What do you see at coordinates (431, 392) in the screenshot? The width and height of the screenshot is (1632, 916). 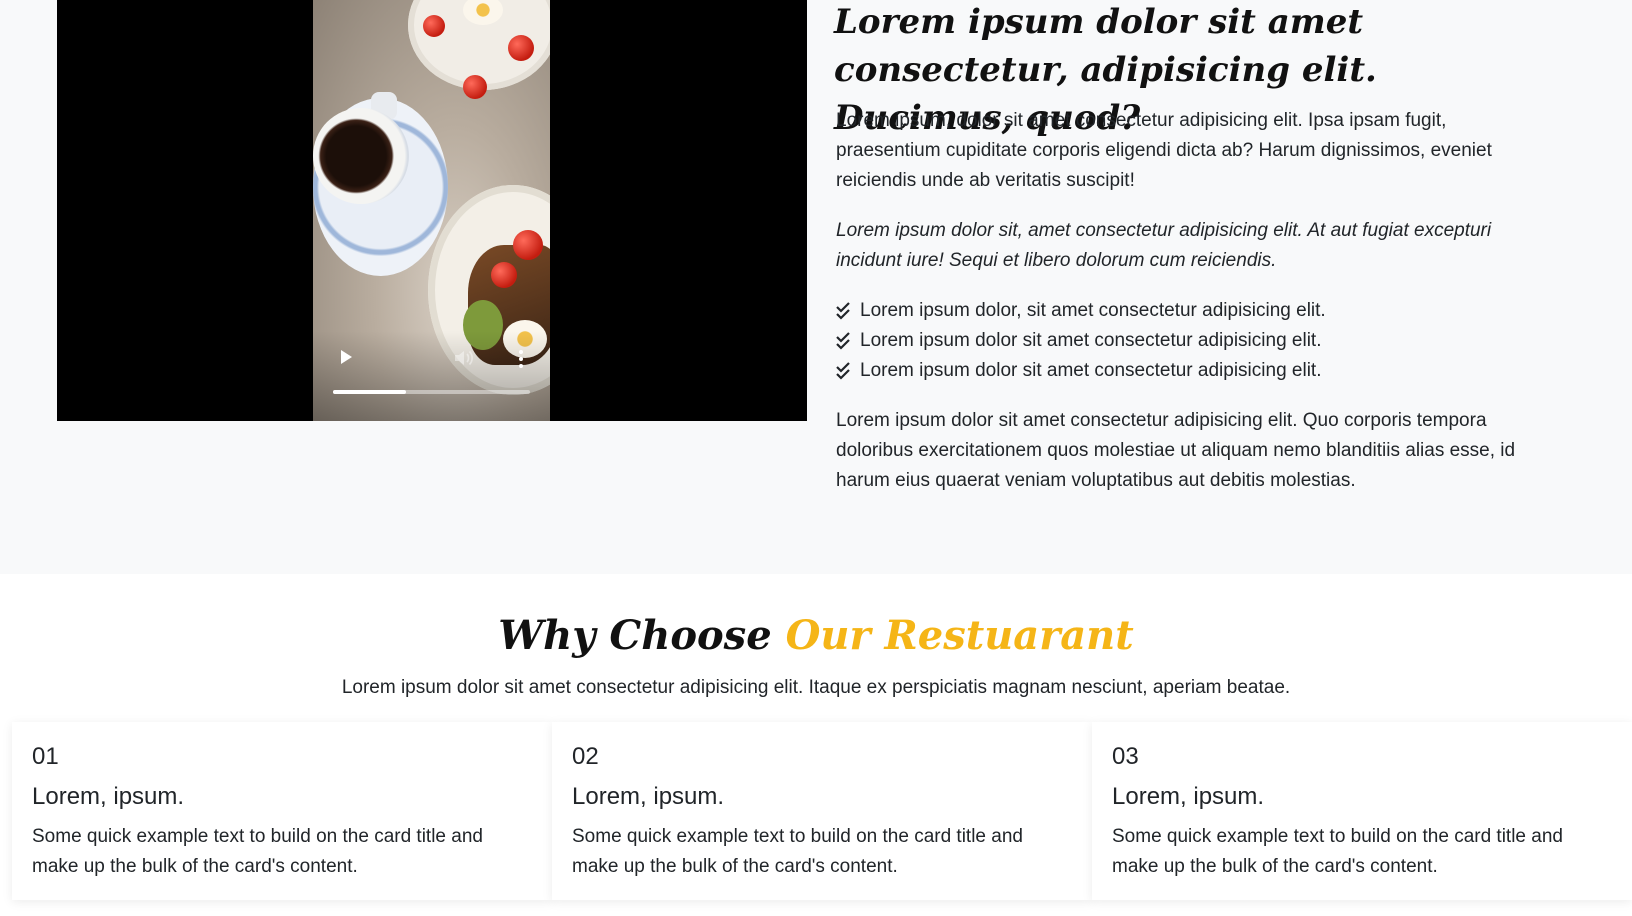 I see `video-progress-bar` at bounding box center [431, 392].